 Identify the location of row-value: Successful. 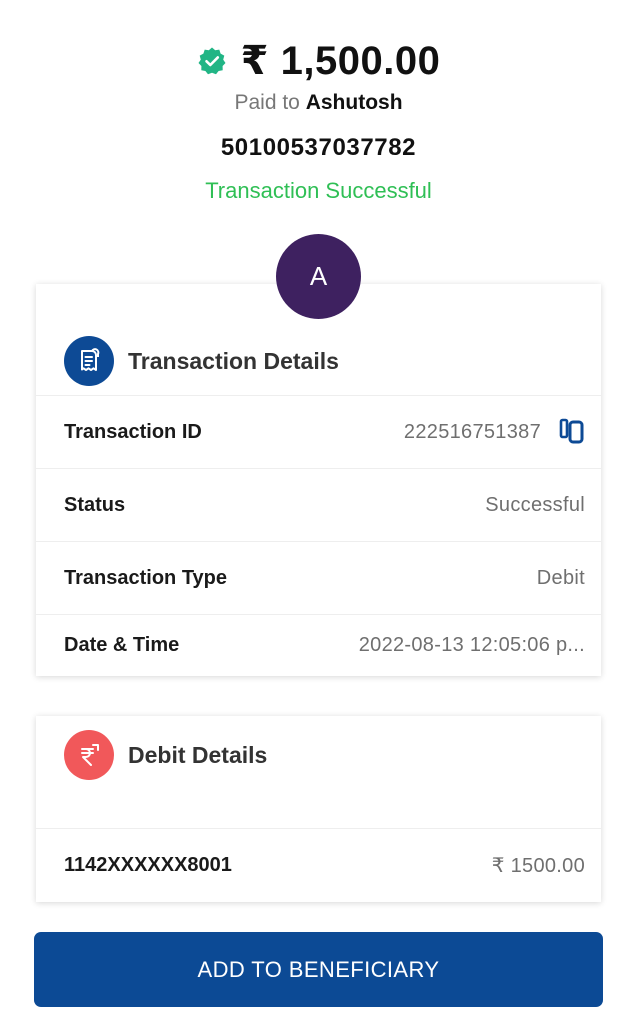
(535, 504).